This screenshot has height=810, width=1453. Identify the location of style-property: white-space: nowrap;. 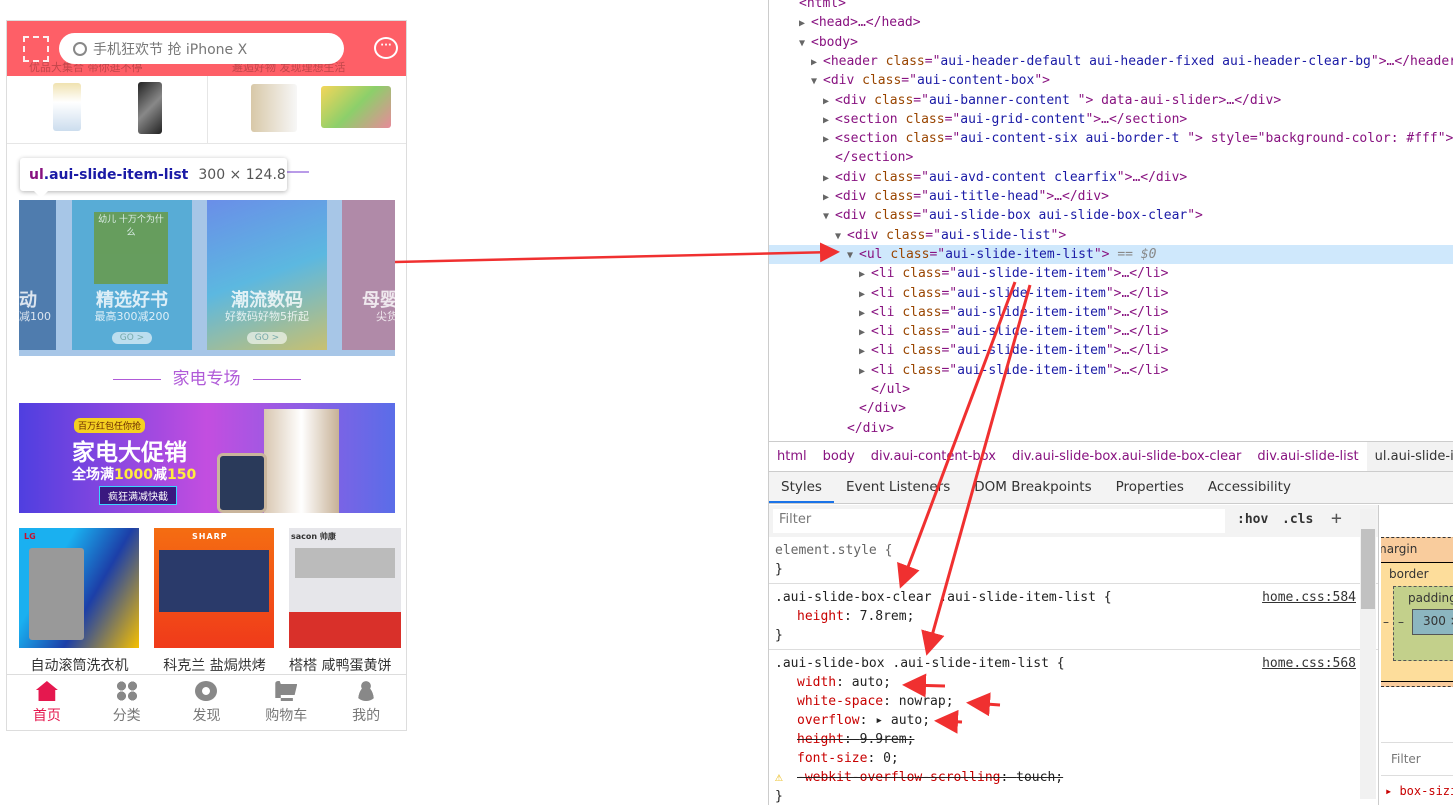
(1073, 701).